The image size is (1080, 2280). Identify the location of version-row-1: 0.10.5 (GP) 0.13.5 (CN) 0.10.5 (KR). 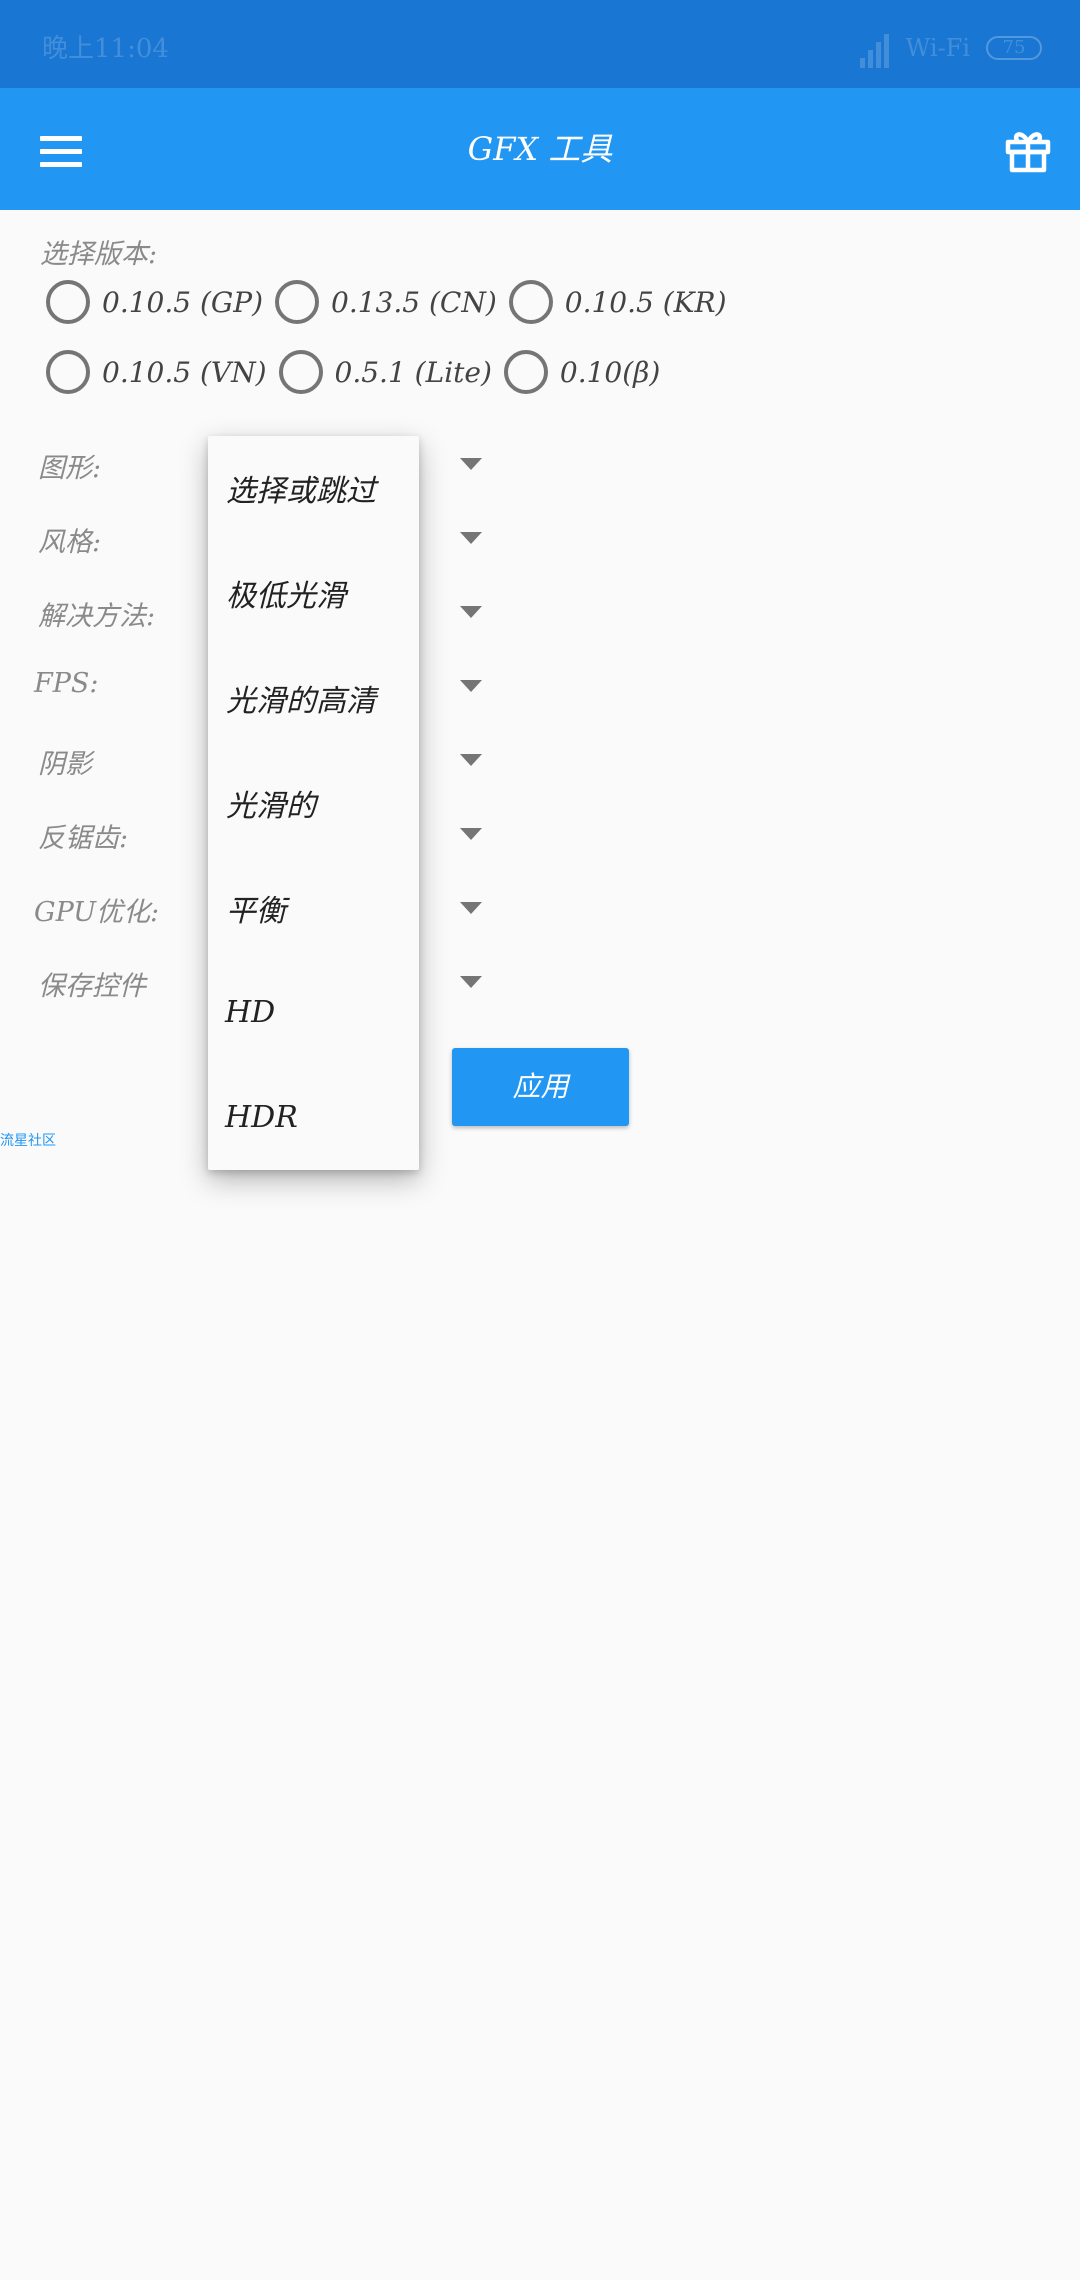
(392, 302).